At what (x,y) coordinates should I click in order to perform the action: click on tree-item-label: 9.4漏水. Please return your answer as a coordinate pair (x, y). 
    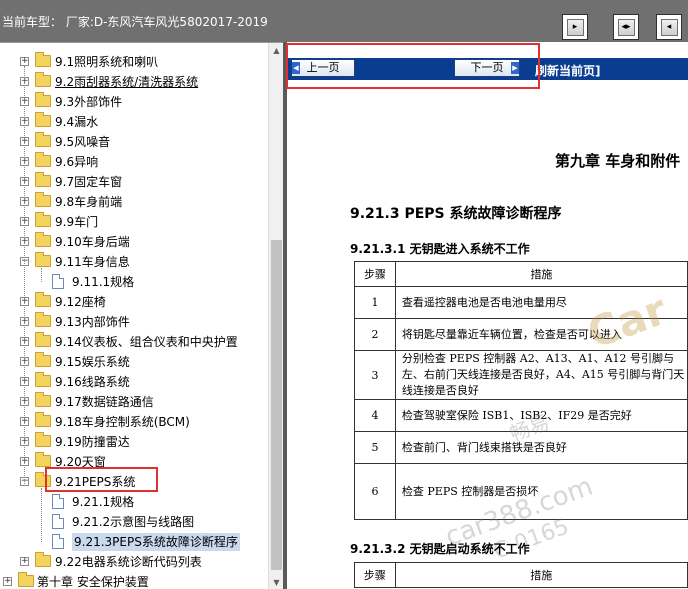
    Looking at the image, I should click on (76, 122).